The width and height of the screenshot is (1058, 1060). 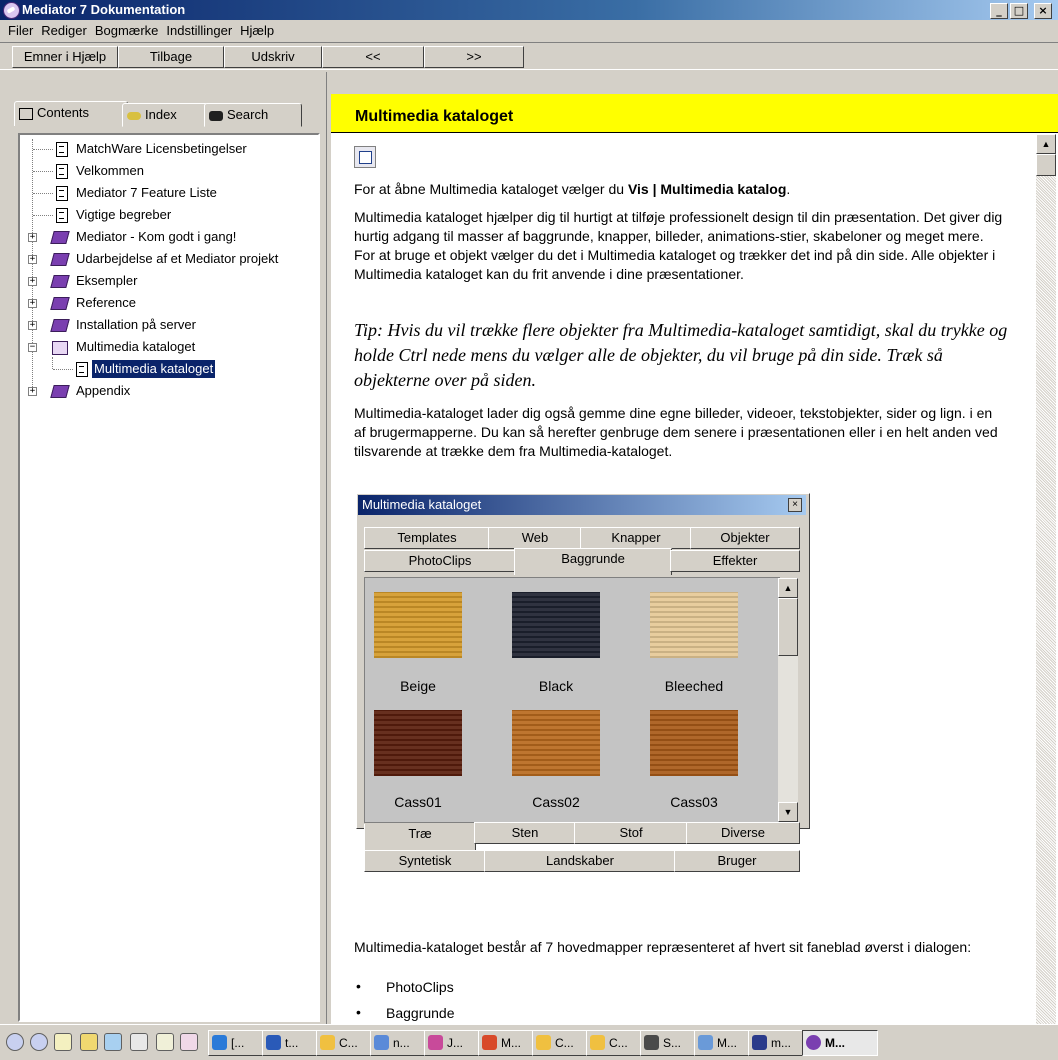 What do you see at coordinates (795, 505) in the screenshot?
I see `close-icon: ×` at bounding box center [795, 505].